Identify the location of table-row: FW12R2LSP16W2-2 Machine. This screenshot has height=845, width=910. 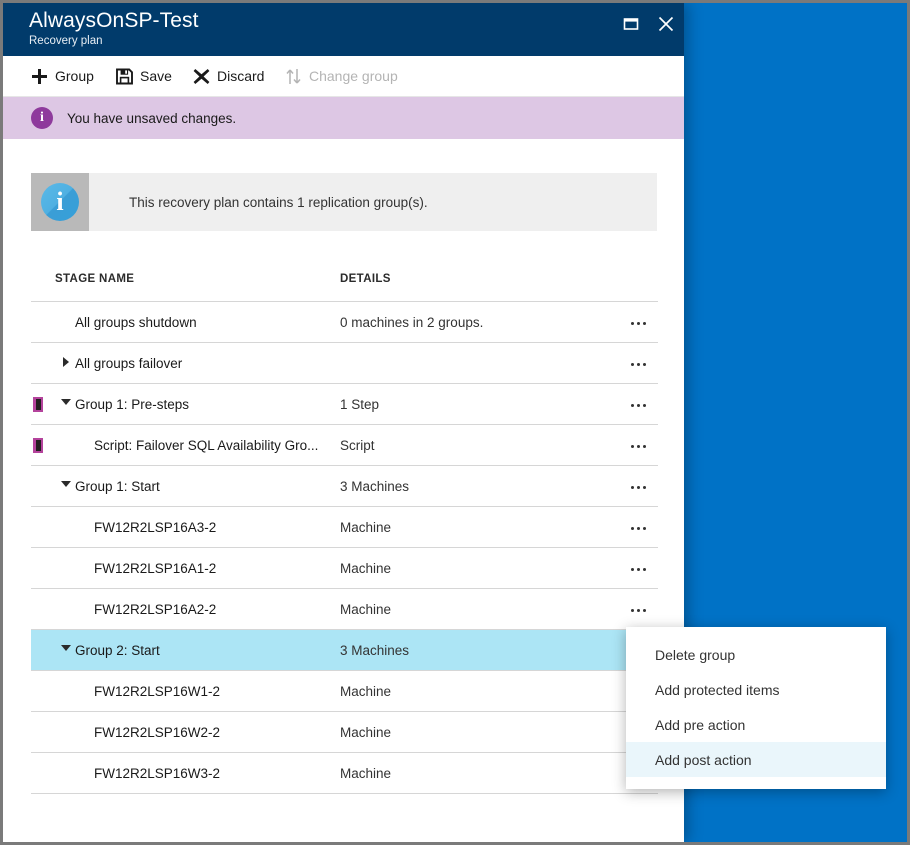
(344, 732).